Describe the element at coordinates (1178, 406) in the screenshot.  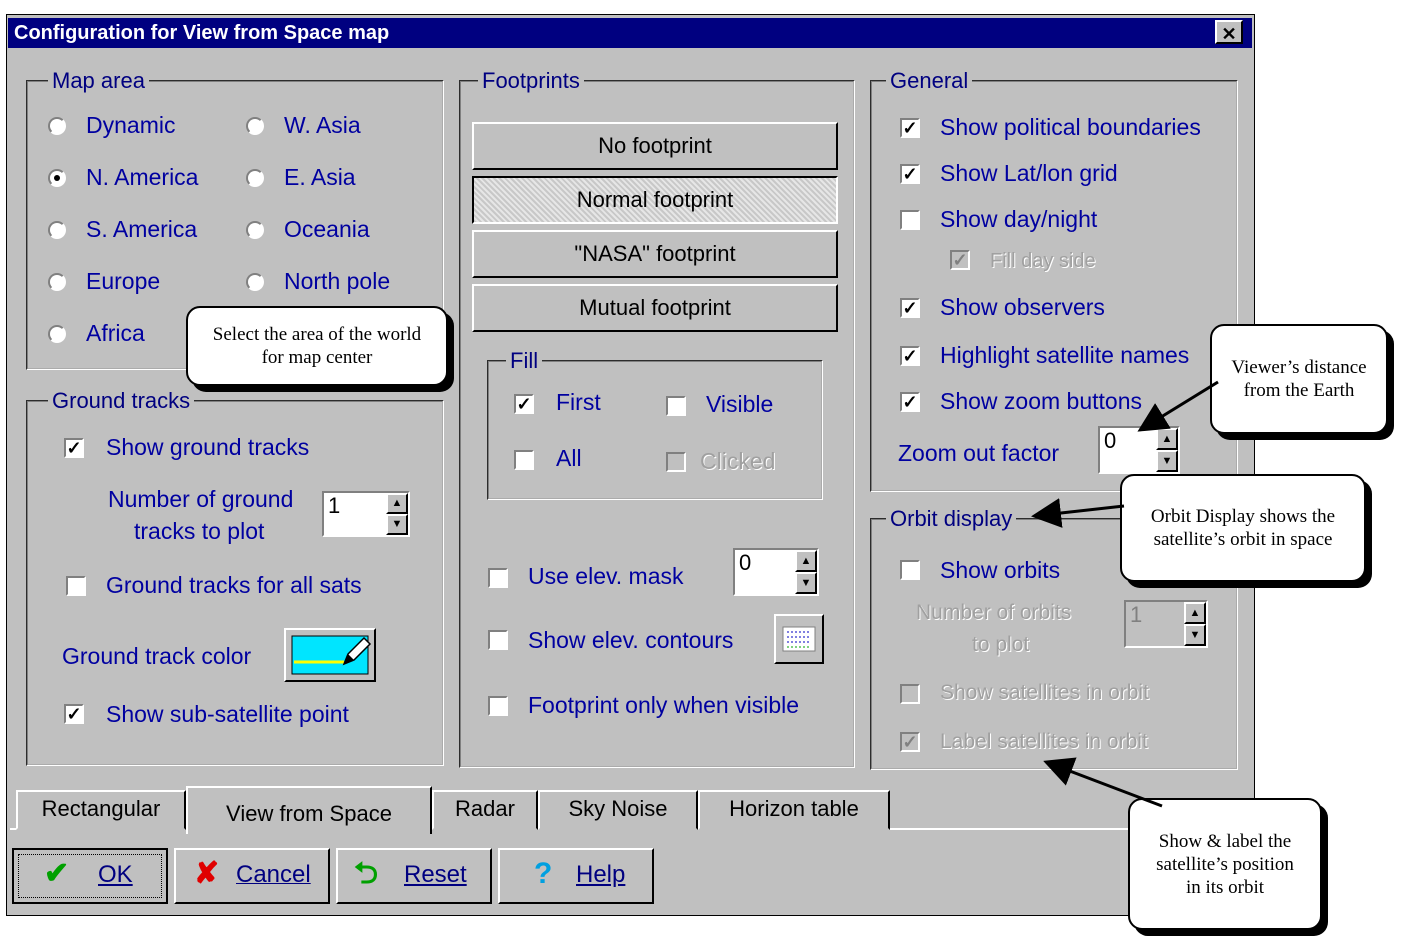
I see `arrow-viewer-distance` at that location.